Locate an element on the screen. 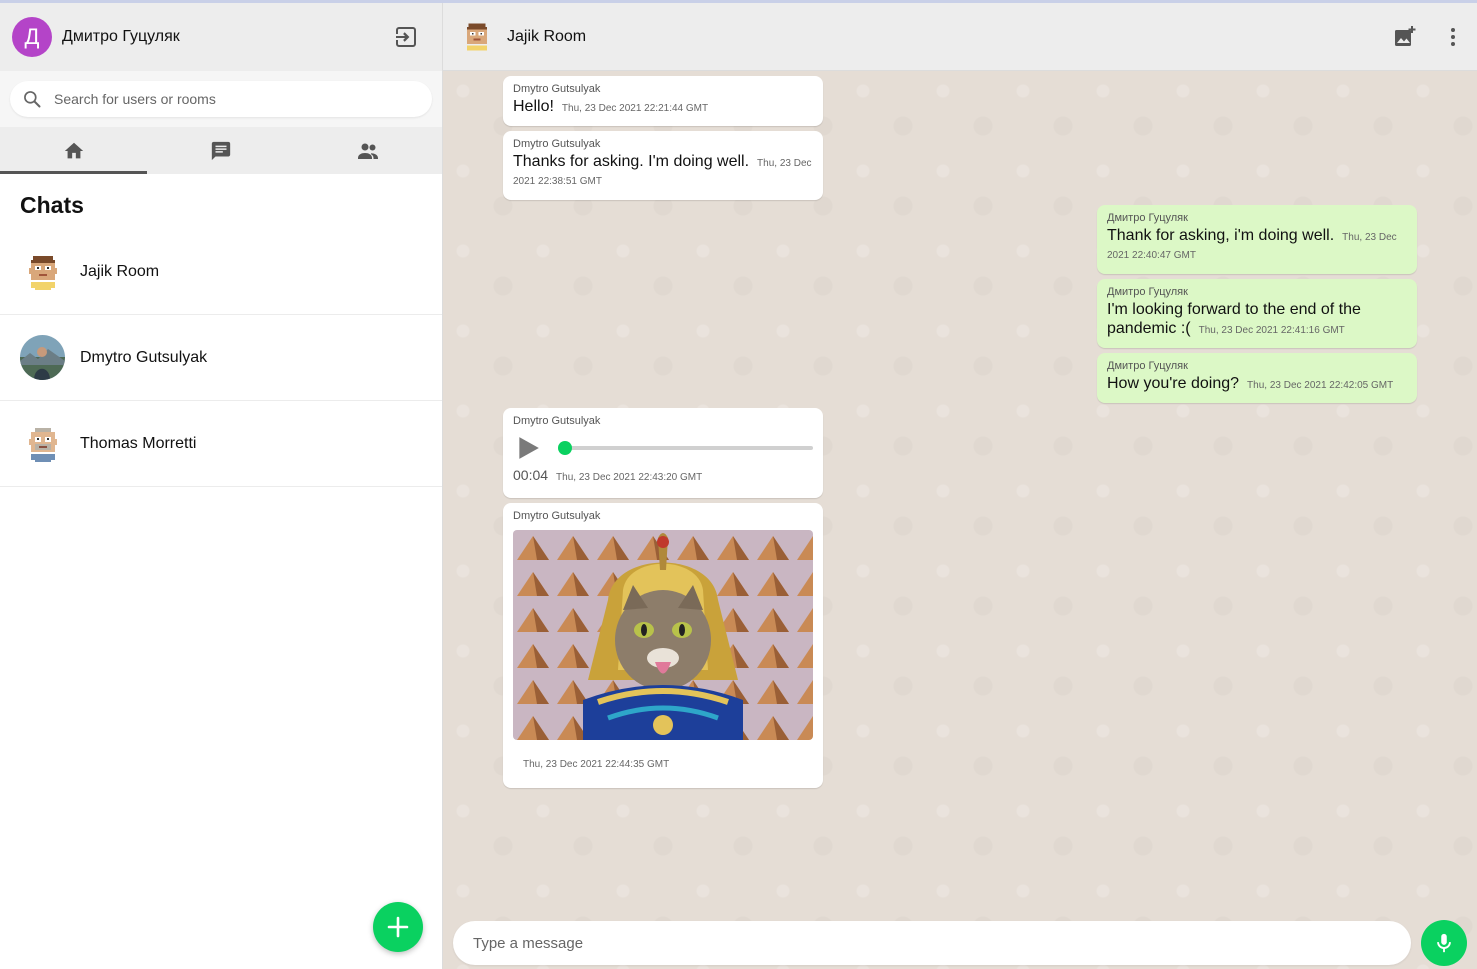  chat-list-item: Jajik Room is located at coordinates (221, 272).